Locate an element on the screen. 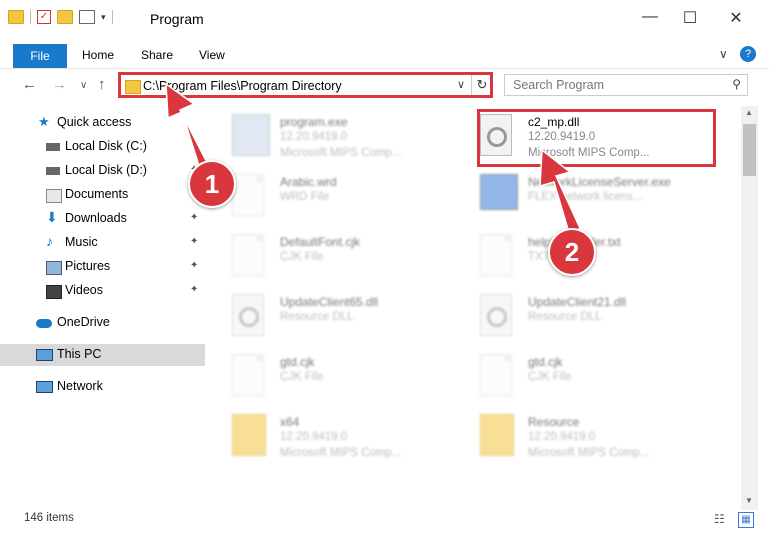 This screenshot has height=540, width=769. details-view-icon: ☷ is located at coordinates (719, 519).